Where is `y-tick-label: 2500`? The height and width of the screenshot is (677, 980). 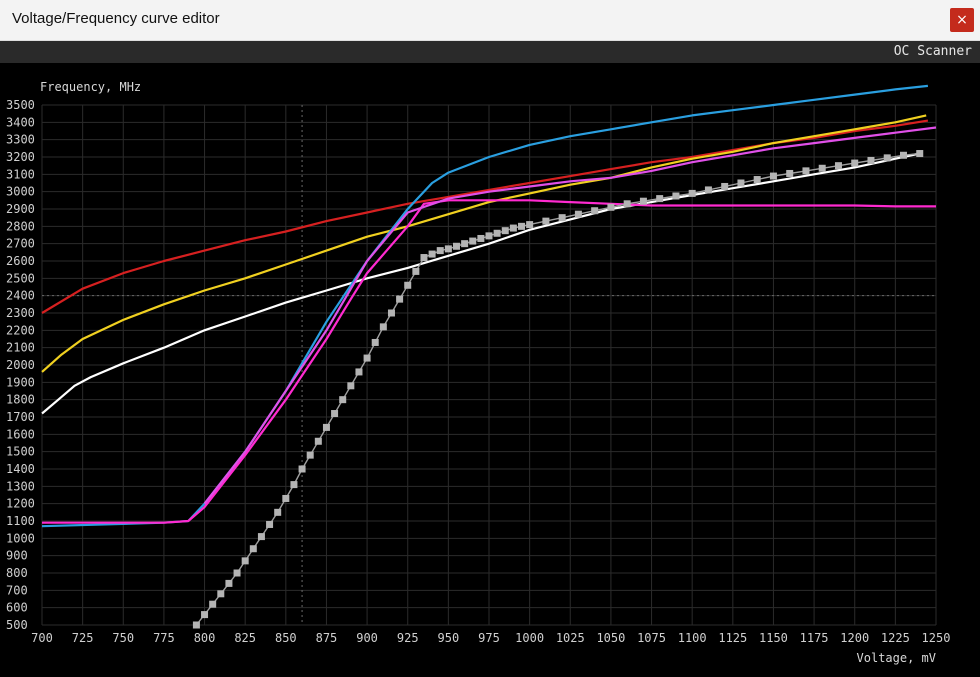
y-tick-label: 2500 is located at coordinates (20, 278).